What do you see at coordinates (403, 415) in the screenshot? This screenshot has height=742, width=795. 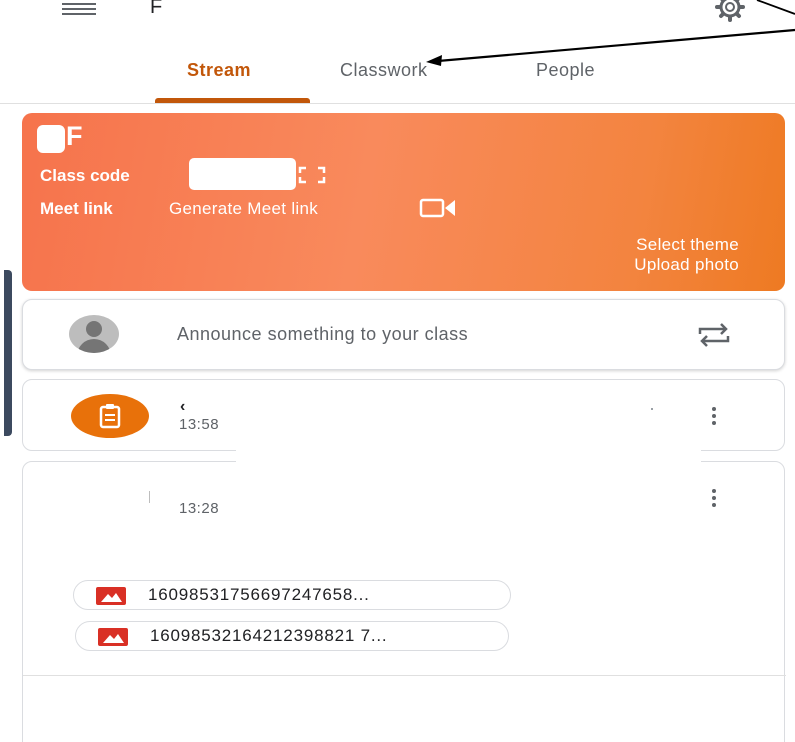 I see `stream-post: ‹ 13:58` at bounding box center [403, 415].